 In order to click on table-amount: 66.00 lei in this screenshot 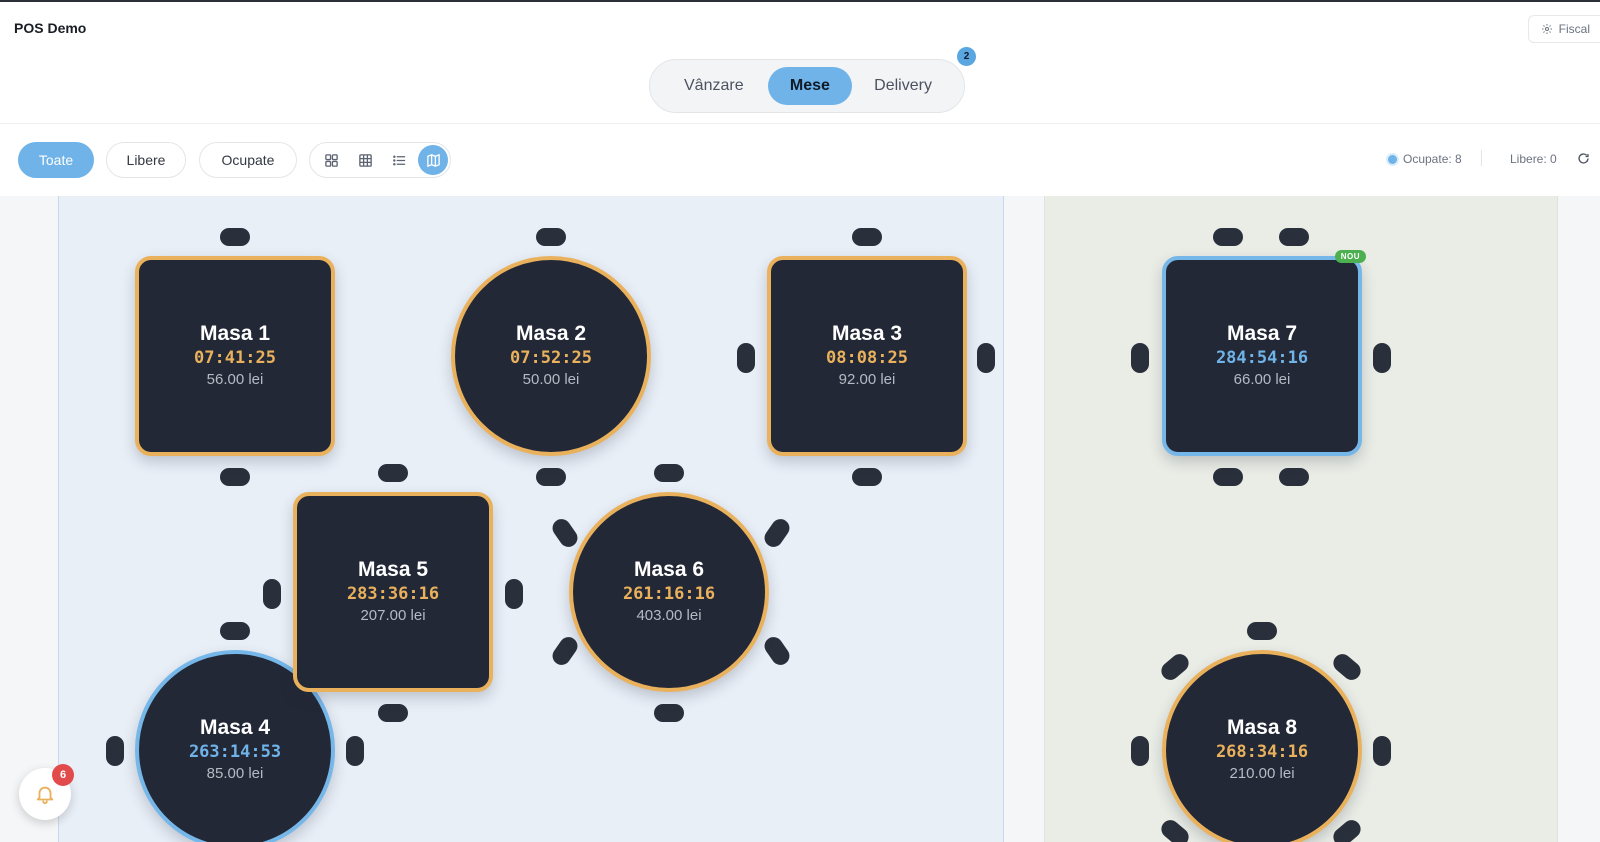, I will do `click(1262, 379)`.